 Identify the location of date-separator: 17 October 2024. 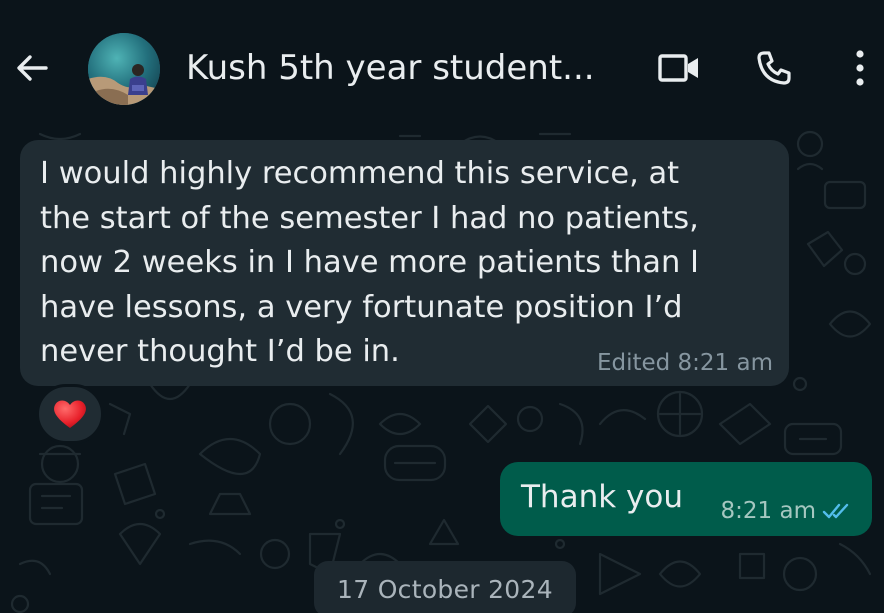
(445, 587).